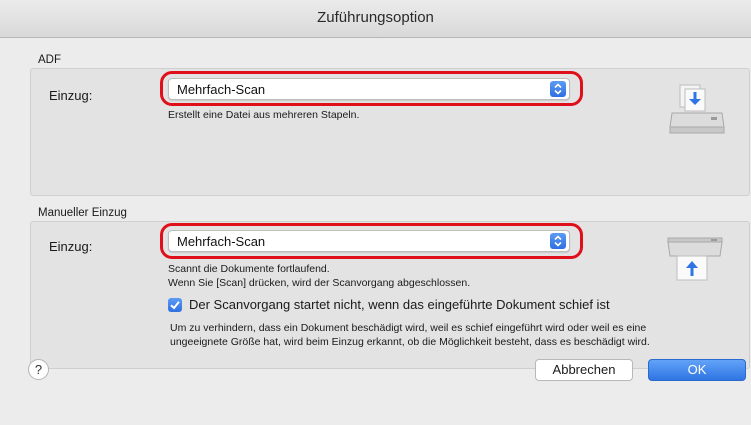 This screenshot has height=425, width=751. I want to click on skew-detection-checkbox, so click(175, 305).